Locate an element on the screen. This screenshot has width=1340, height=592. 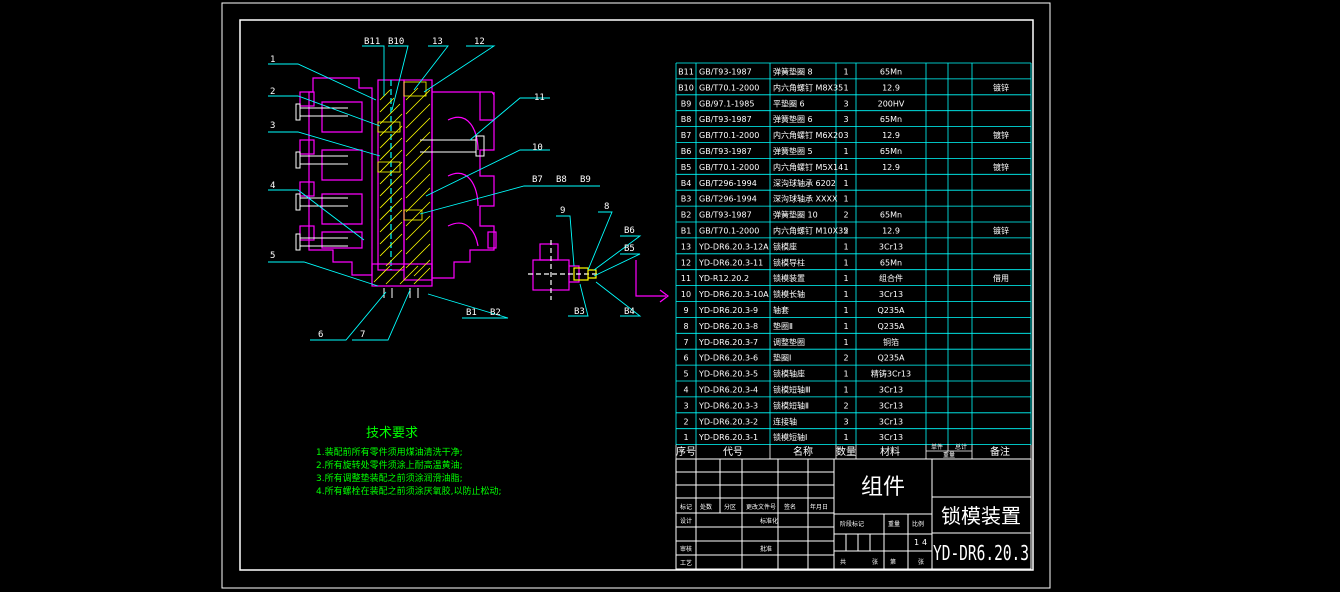
note-line-4: 4.所有螺栓在装配之前须涂厌氧胶,以防止松动; is located at coordinates (408, 491).